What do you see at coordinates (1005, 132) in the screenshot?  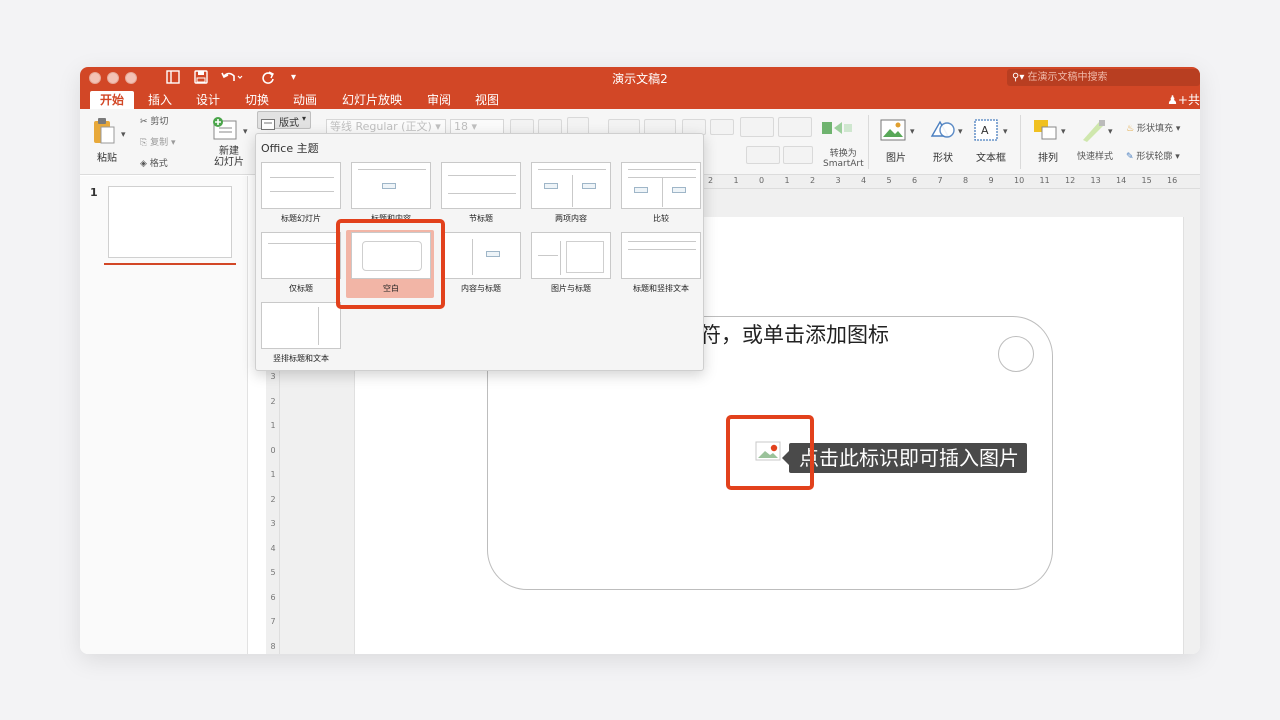 I see `textbox-dropdown-icon: ▾` at bounding box center [1005, 132].